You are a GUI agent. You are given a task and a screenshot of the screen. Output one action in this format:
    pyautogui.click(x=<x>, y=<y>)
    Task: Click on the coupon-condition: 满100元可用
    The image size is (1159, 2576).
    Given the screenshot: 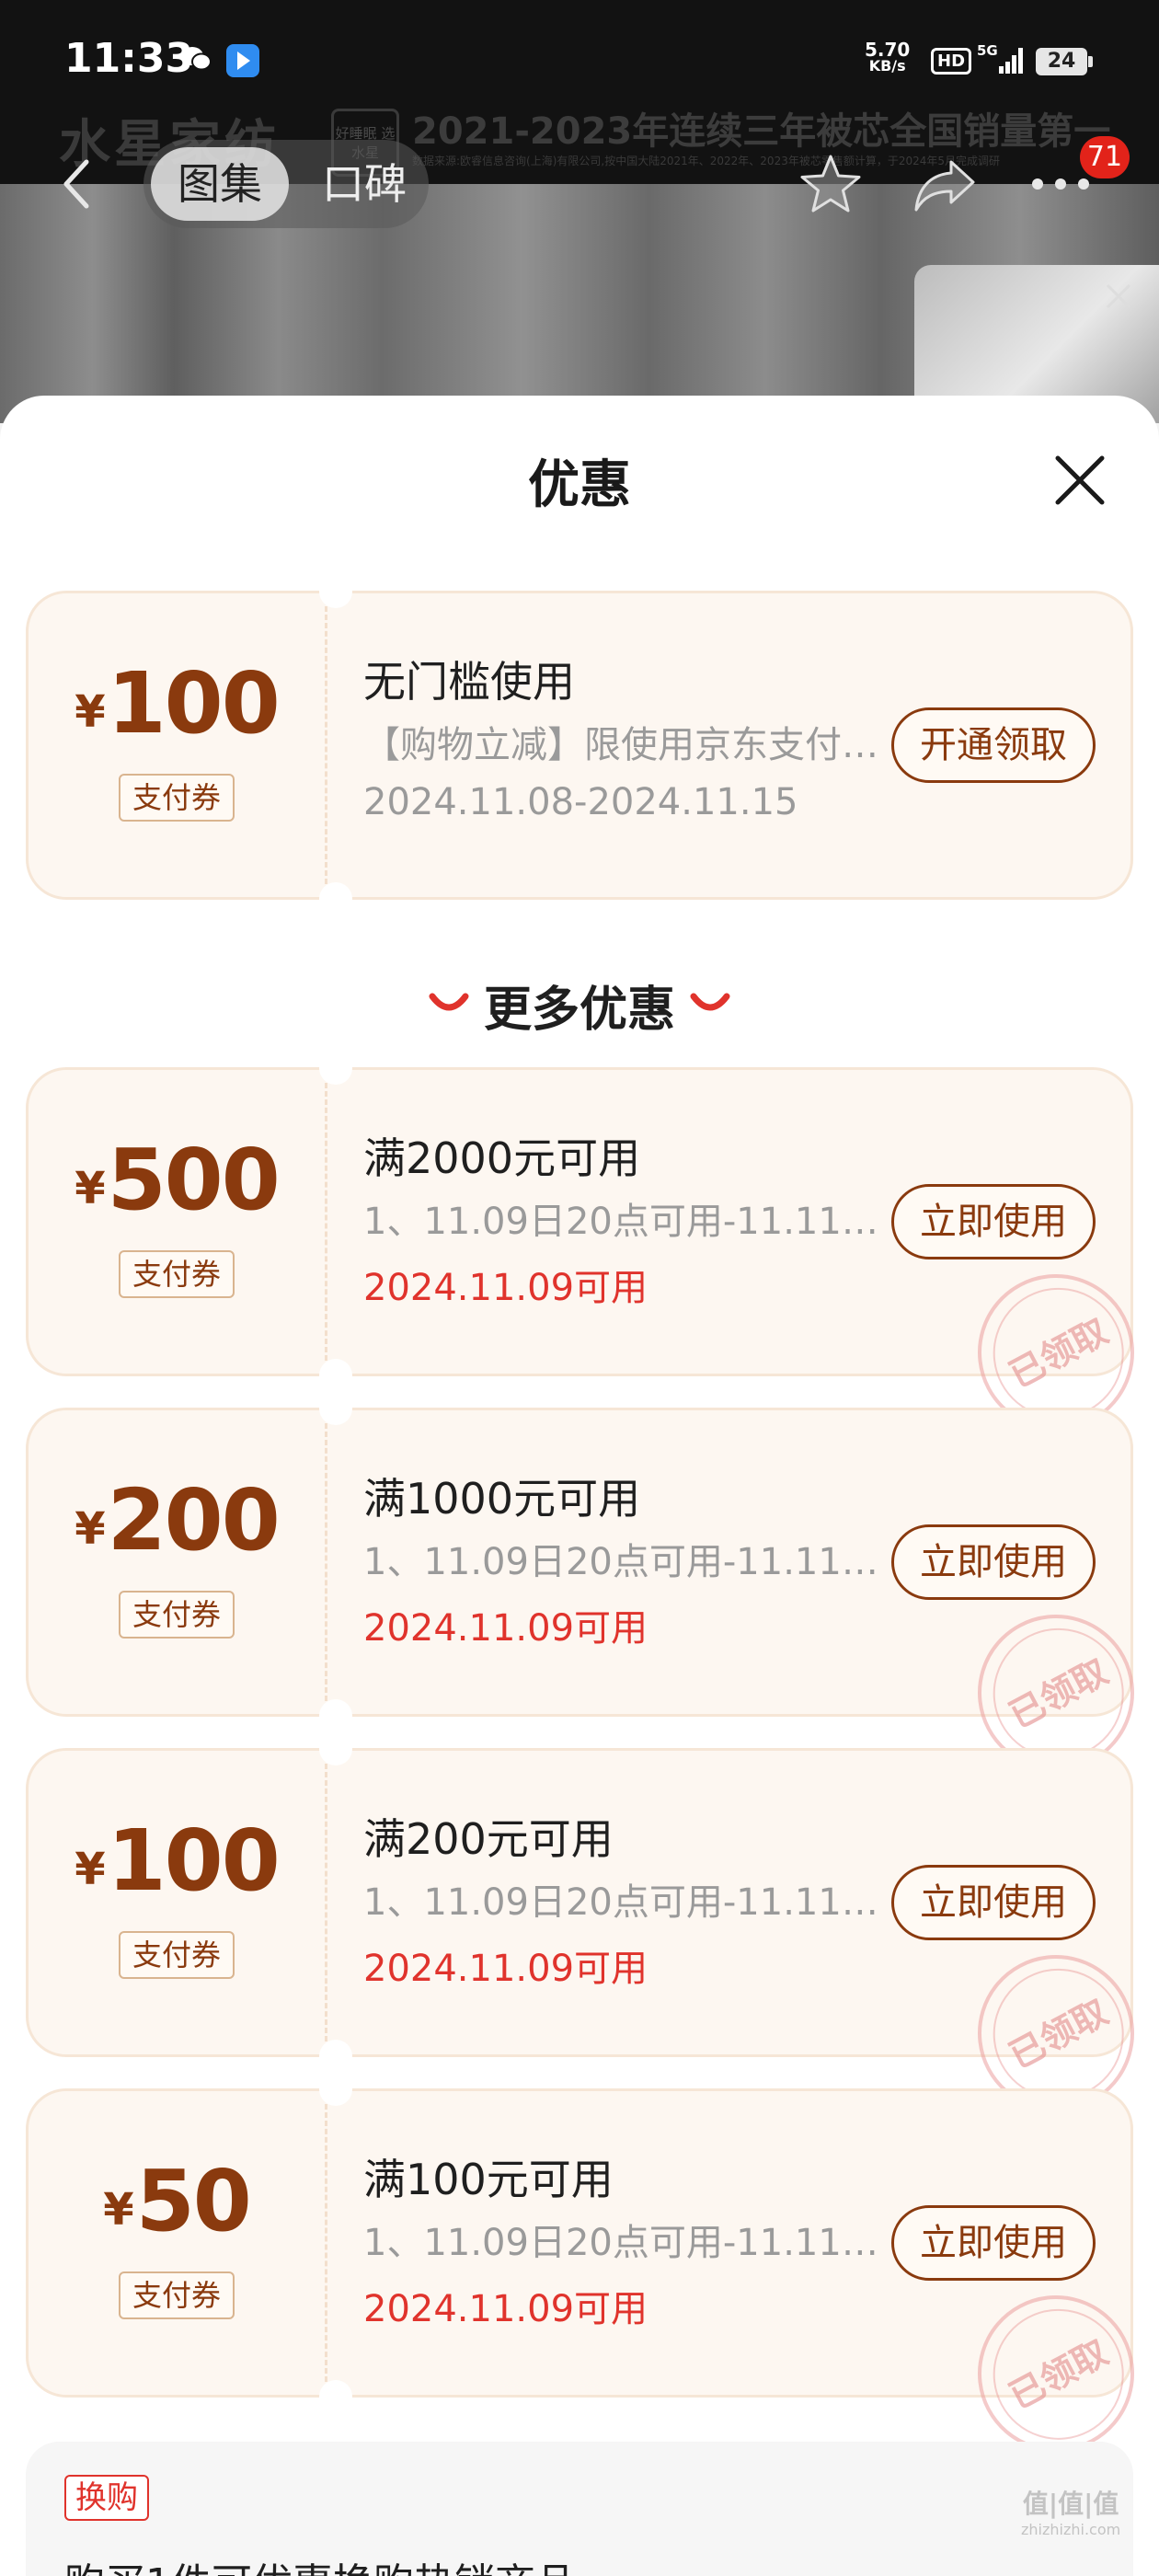 What is the action you would take?
    pyautogui.click(x=488, y=2179)
    